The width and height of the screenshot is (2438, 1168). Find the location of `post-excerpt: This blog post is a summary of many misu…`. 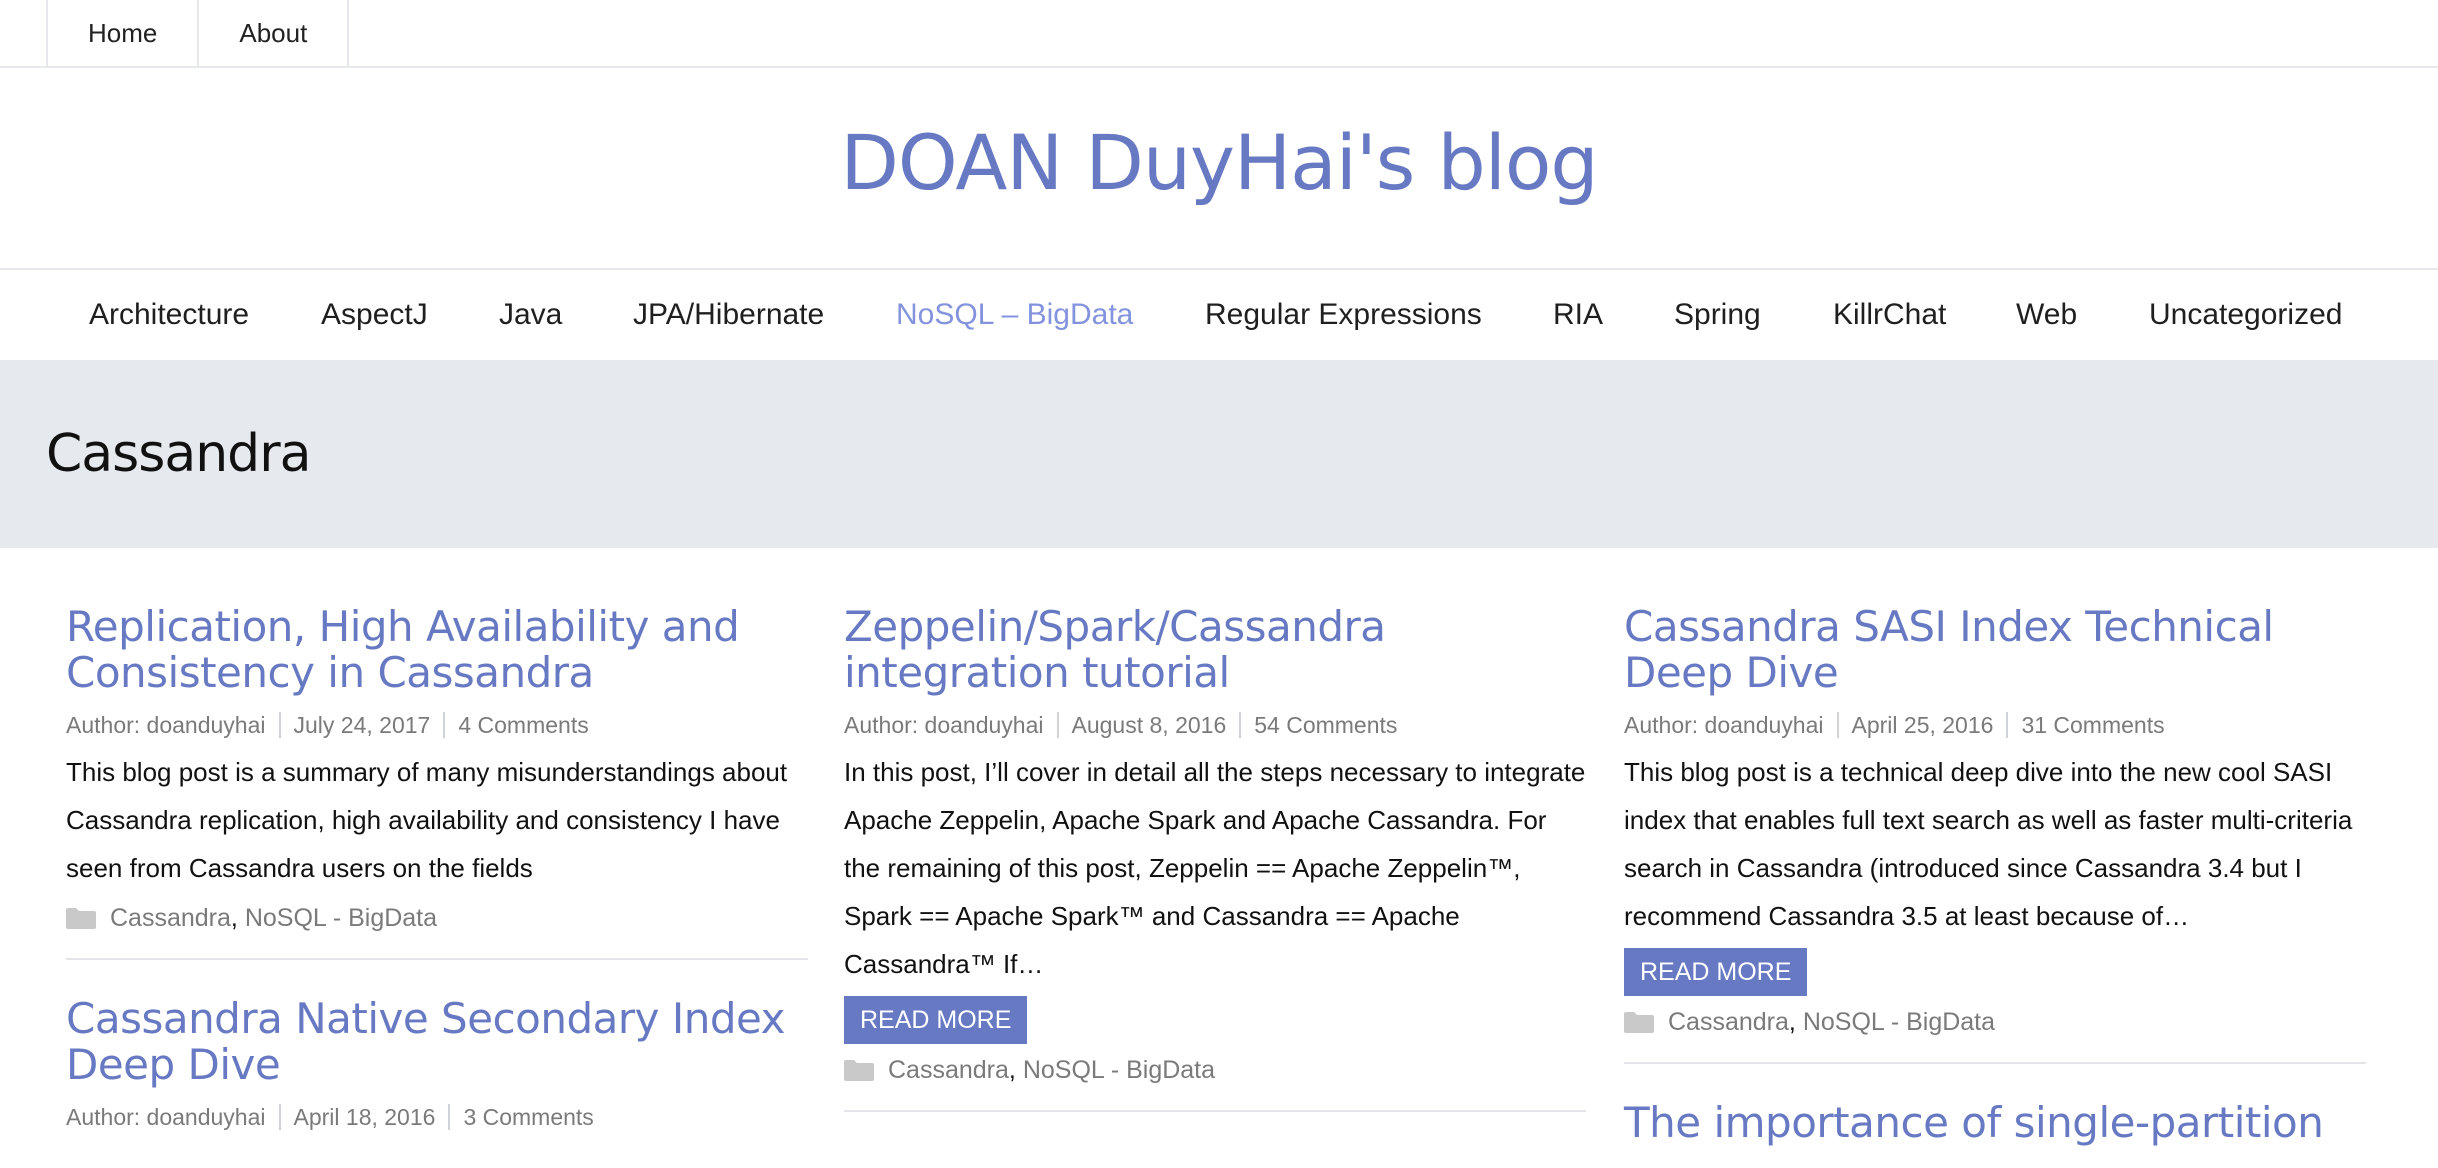

post-excerpt: This blog post is a summary of many misu… is located at coordinates (427, 820).